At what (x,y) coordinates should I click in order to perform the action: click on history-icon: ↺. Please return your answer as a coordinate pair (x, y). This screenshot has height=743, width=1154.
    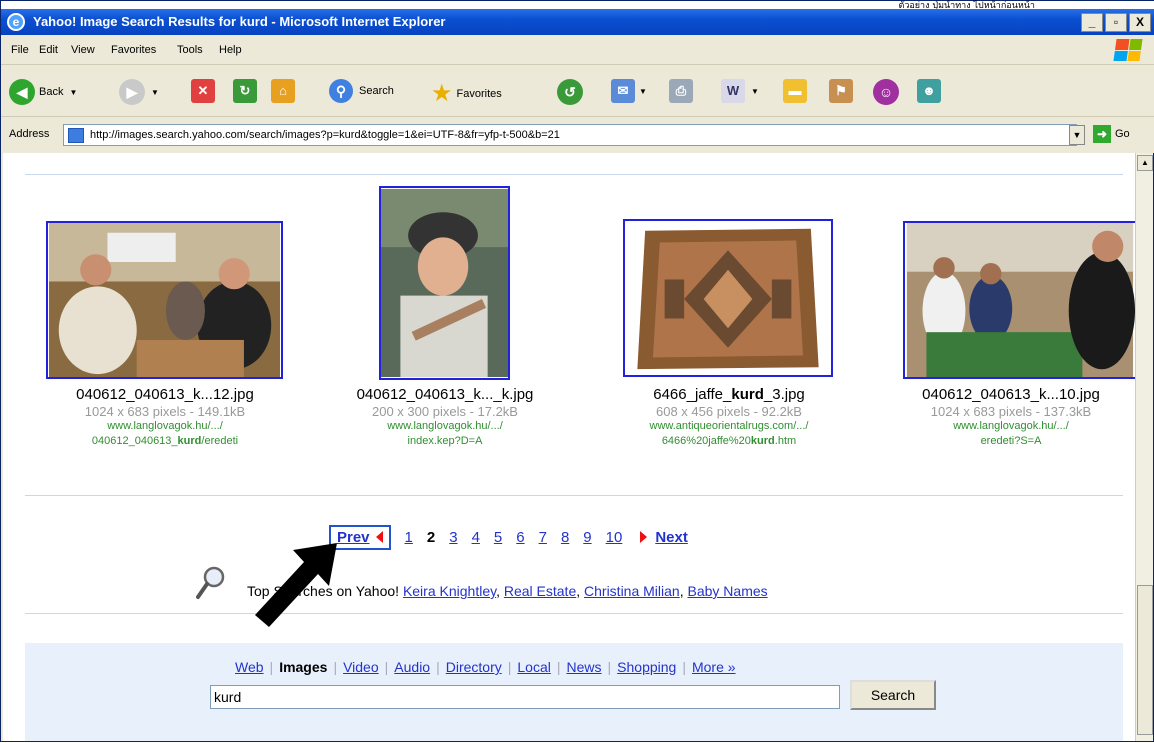
    Looking at the image, I should click on (570, 92).